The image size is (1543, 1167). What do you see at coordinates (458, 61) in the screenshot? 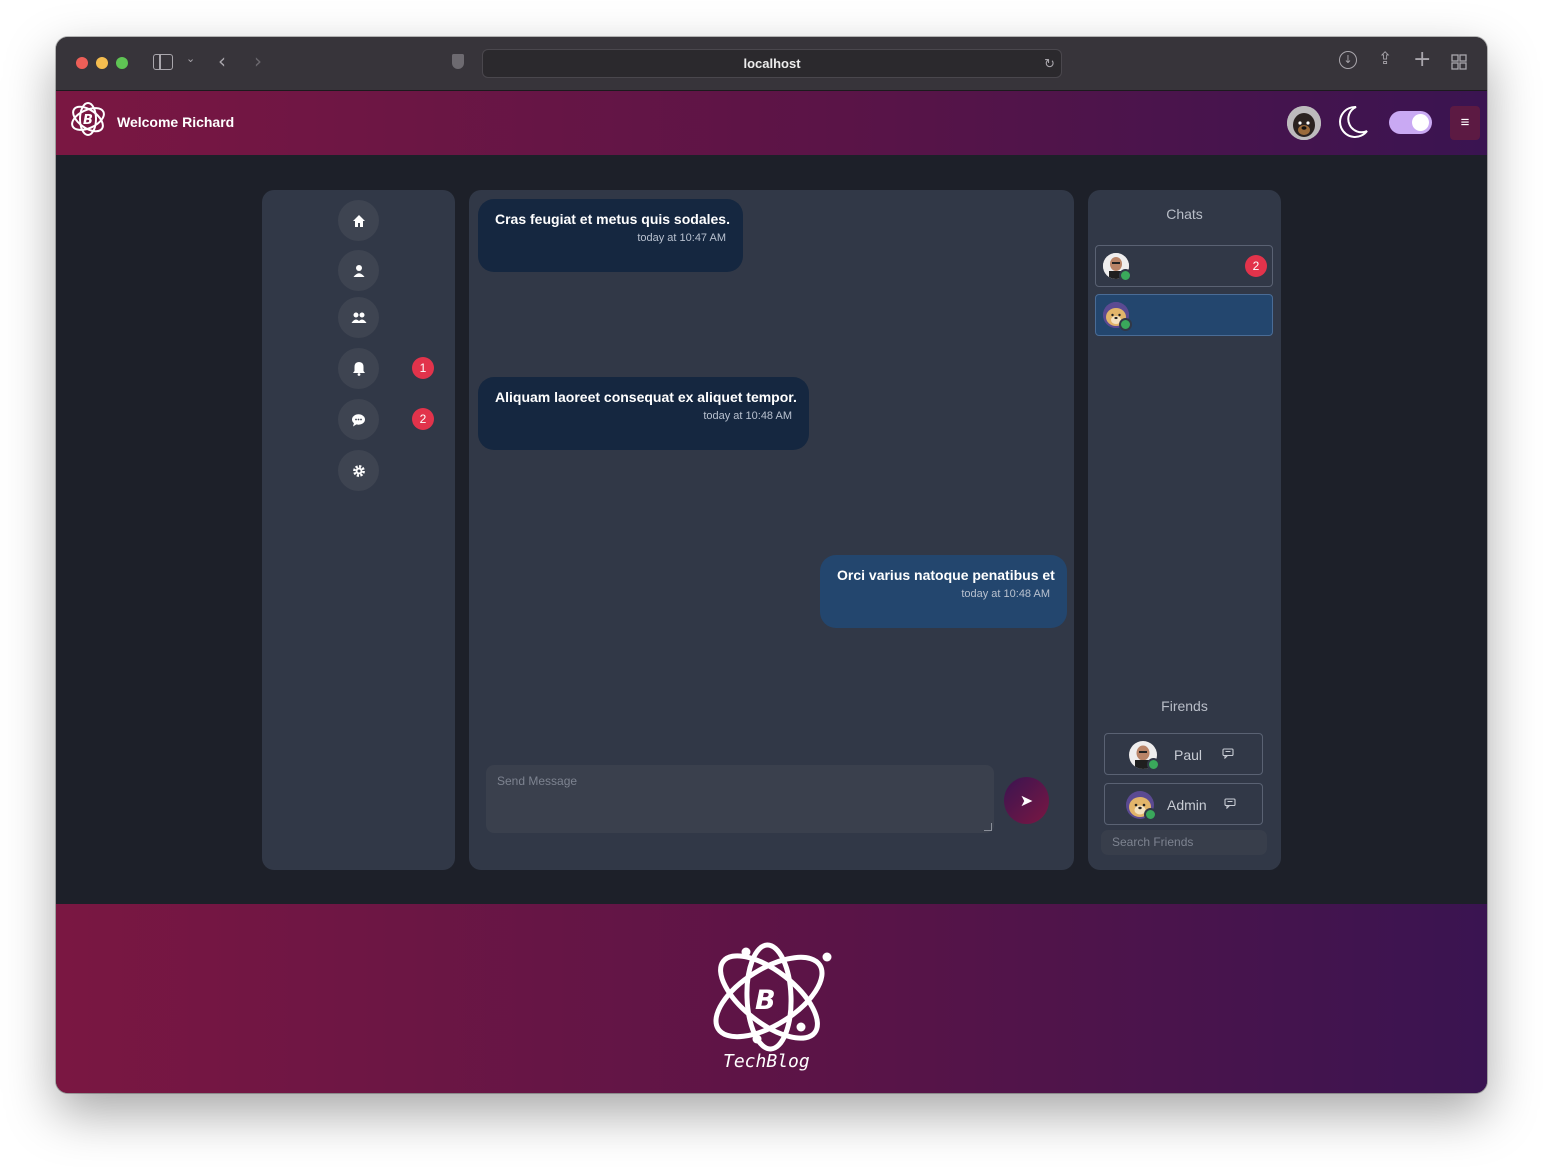
I see `privacy-shield-icon` at bounding box center [458, 61].